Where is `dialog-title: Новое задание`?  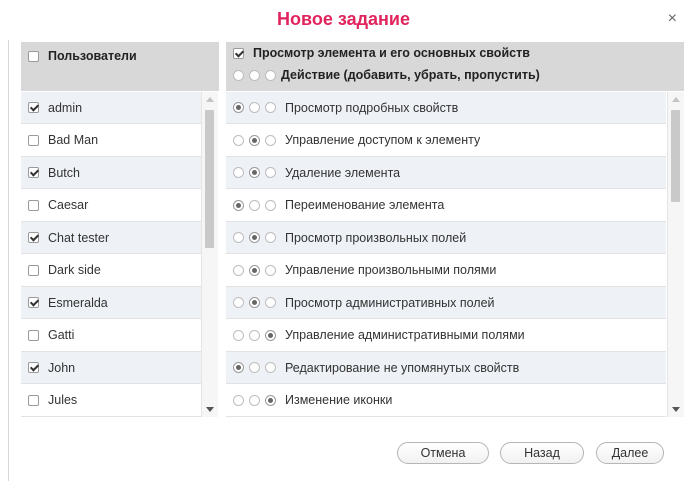 dialog-title: Новое задание is located at coordinates (343, 19).